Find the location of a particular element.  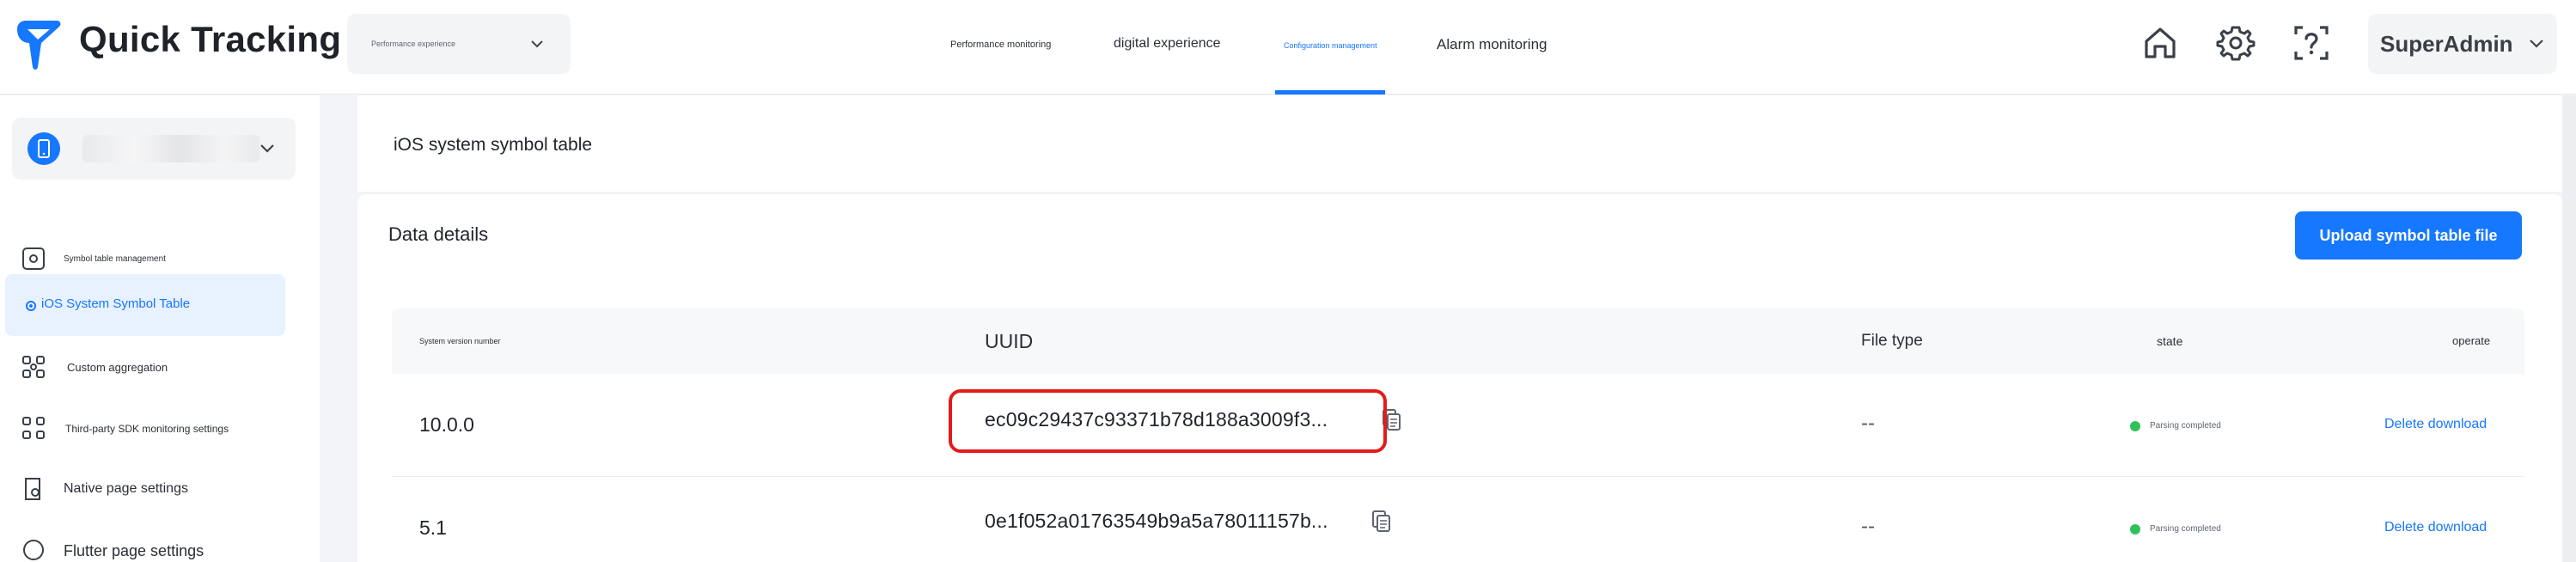

sidebar-item-label: iOS System Symbol Table is located at coordinates (116, 303).